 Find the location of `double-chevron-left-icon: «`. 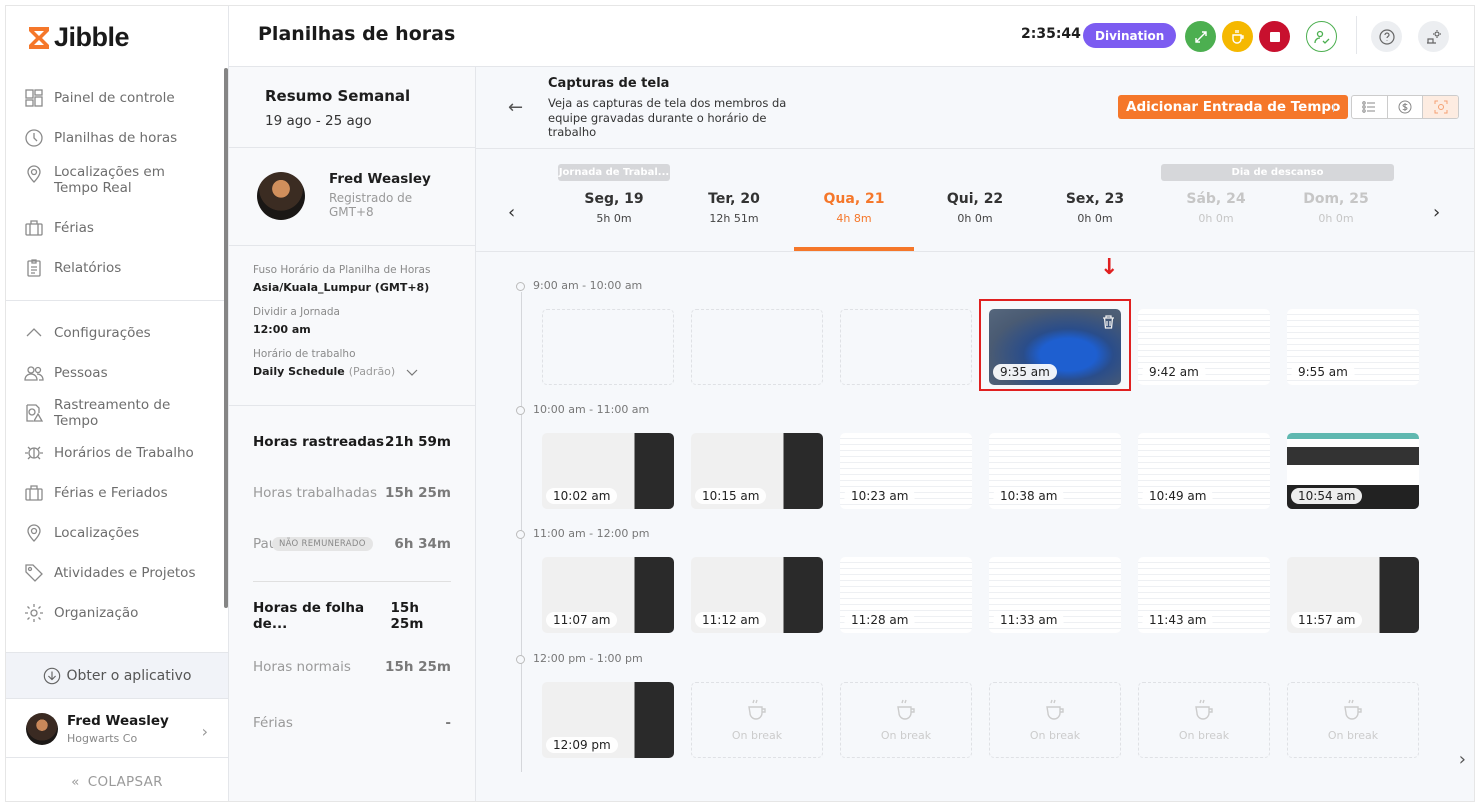

double-chevron-left-icon: « is located at coordinates (75, 782).